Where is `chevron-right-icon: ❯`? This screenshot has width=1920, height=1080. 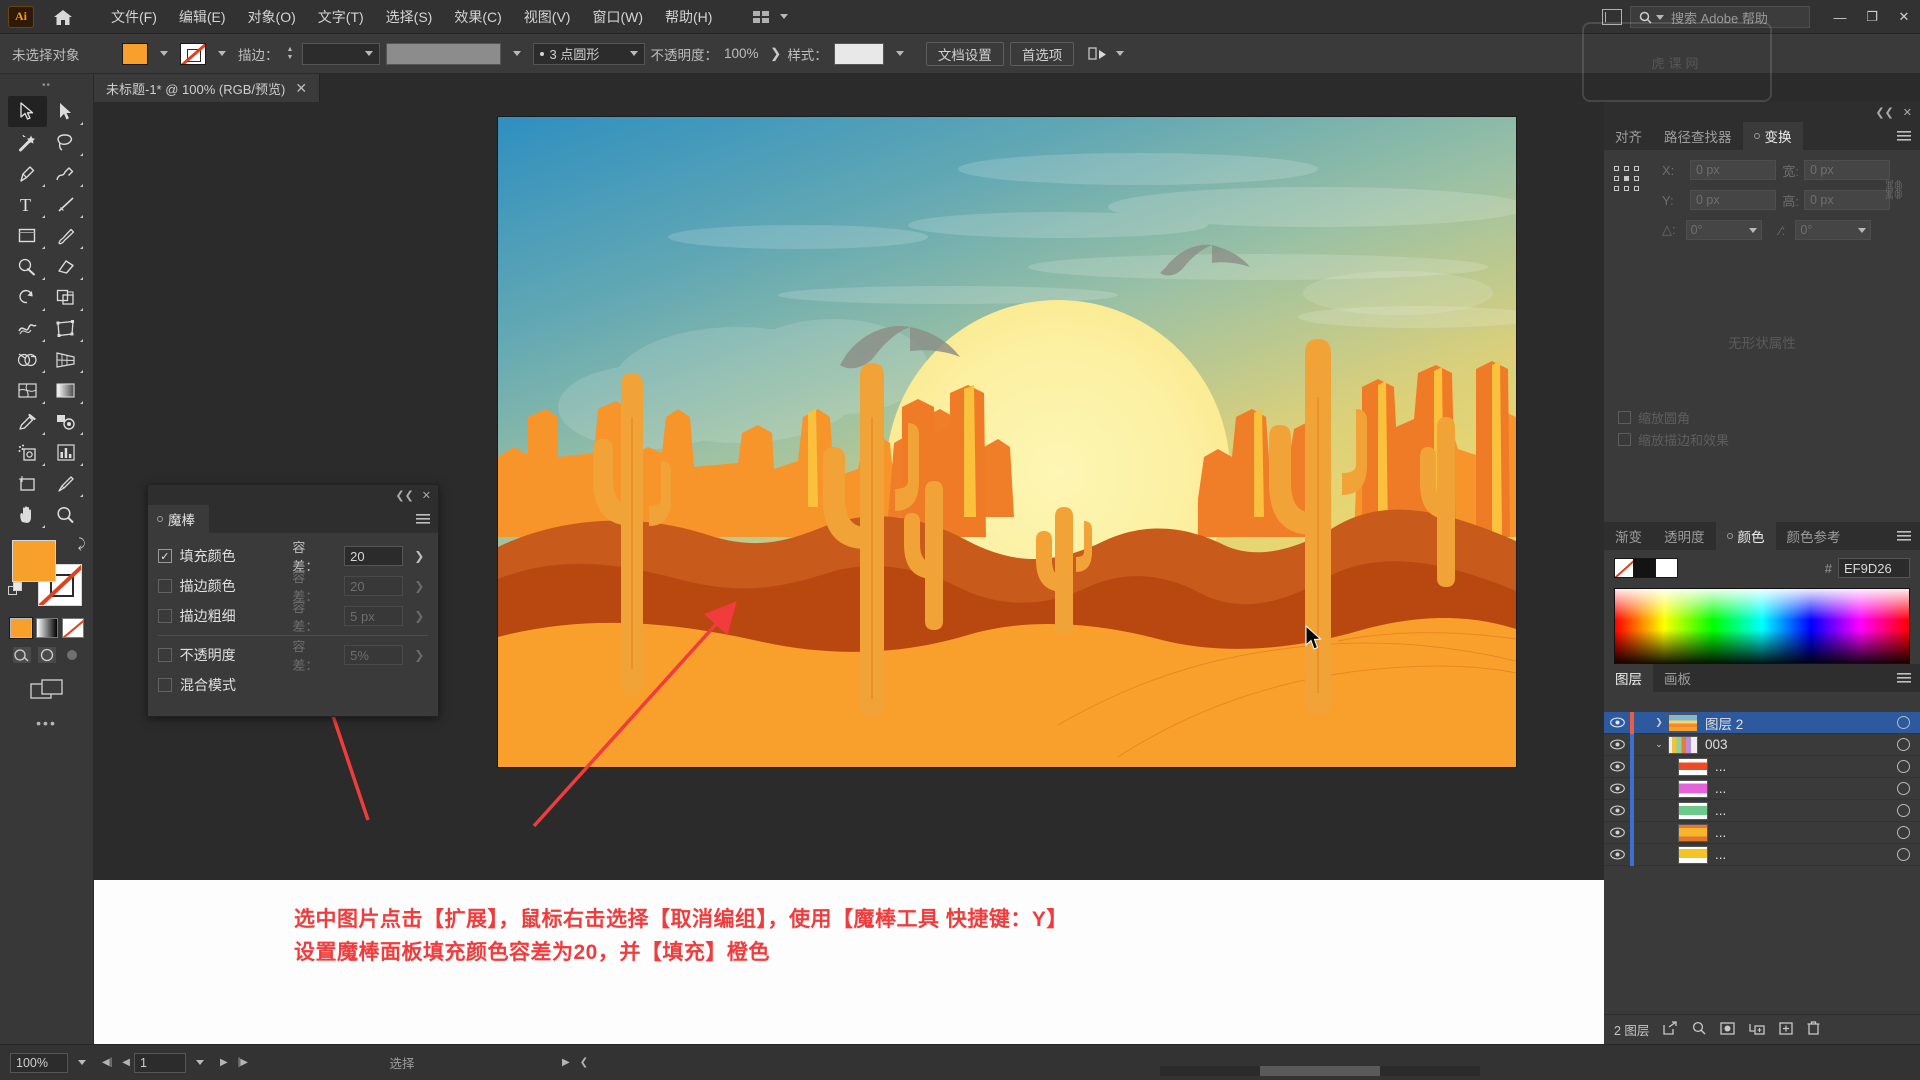
chevron-right-icon: ❯ is located at coordinates (1659, 722).